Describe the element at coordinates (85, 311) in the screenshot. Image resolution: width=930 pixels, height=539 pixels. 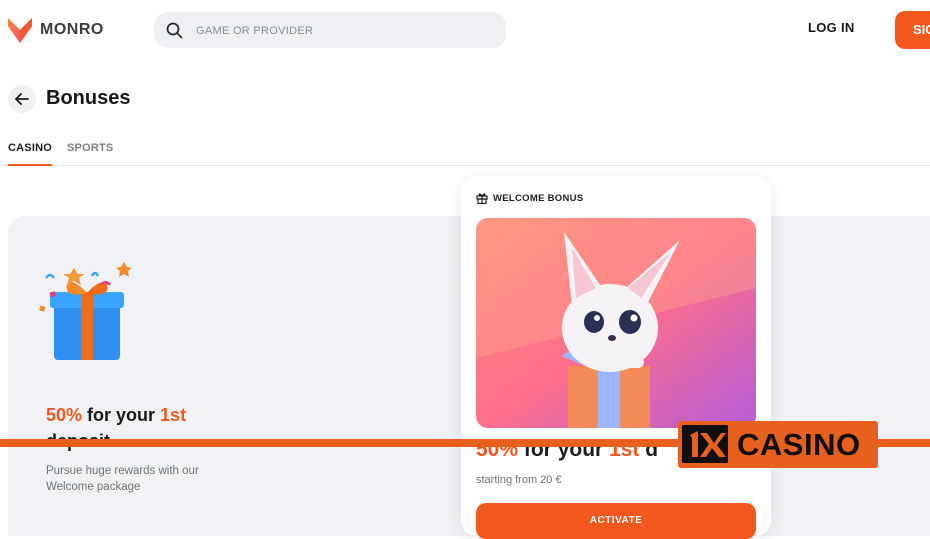
I see `gift-box-icon` at that location.